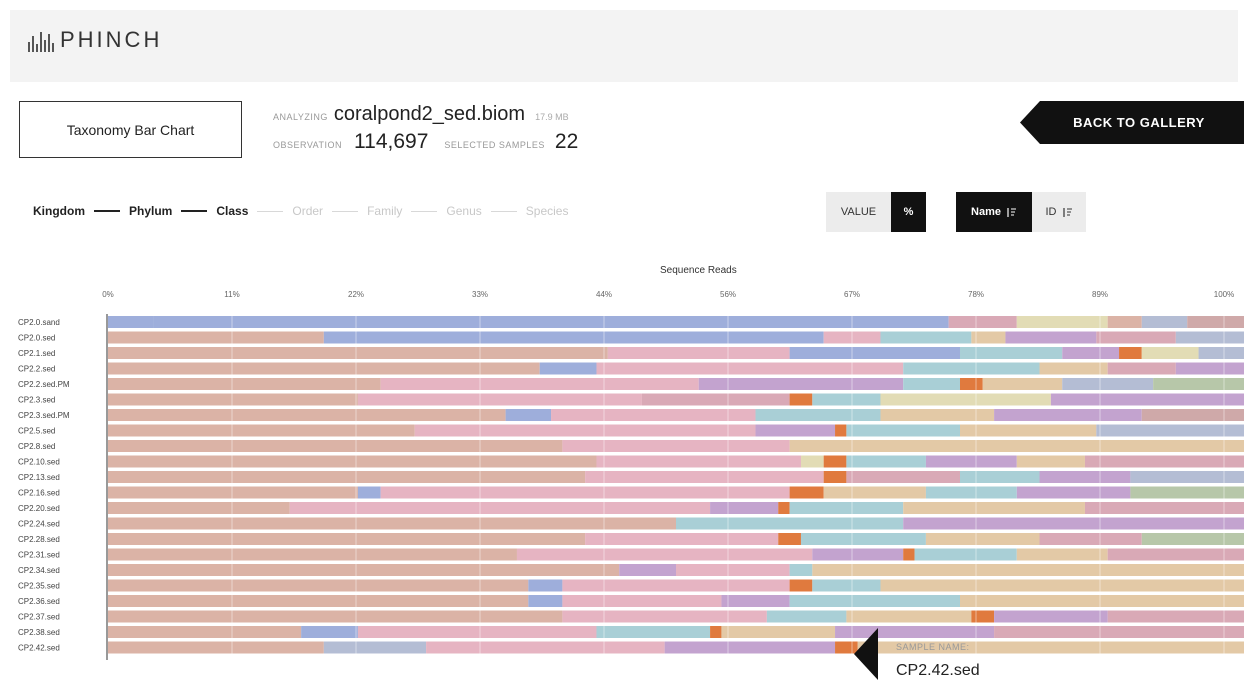  Describe the element at coordinates (36, 446) in the screenshot. I see `sample-label: CP2.8.sed` at that location.